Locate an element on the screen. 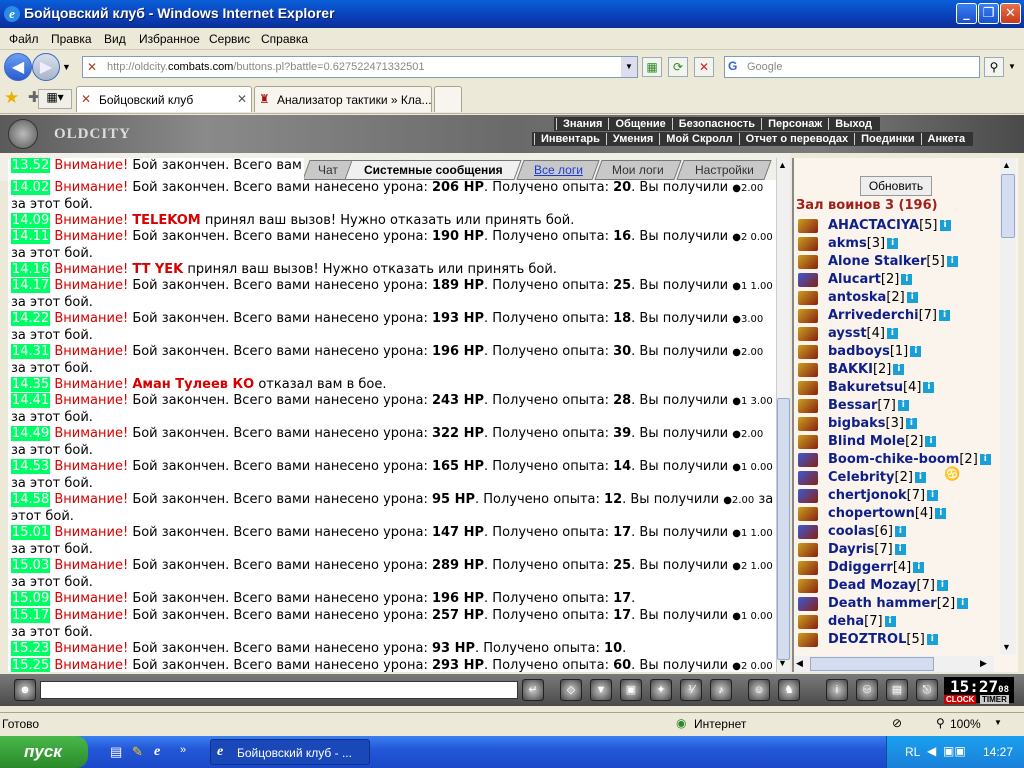  eraser-icon: ◇ is located at coordinates (571, 690).